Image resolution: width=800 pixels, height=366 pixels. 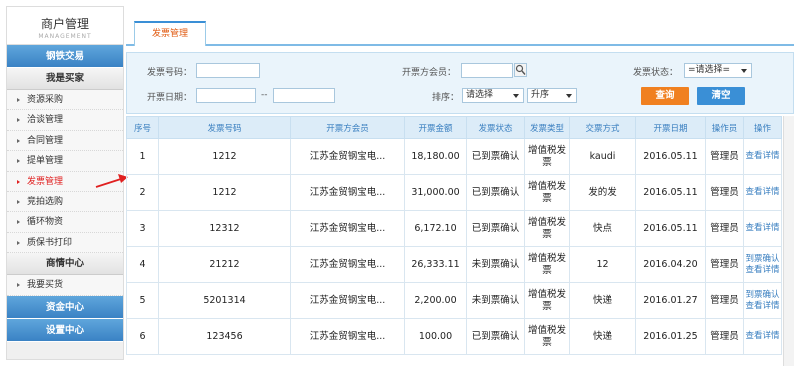 I want to click on invoice-no-input, so click(x=228, y=70).